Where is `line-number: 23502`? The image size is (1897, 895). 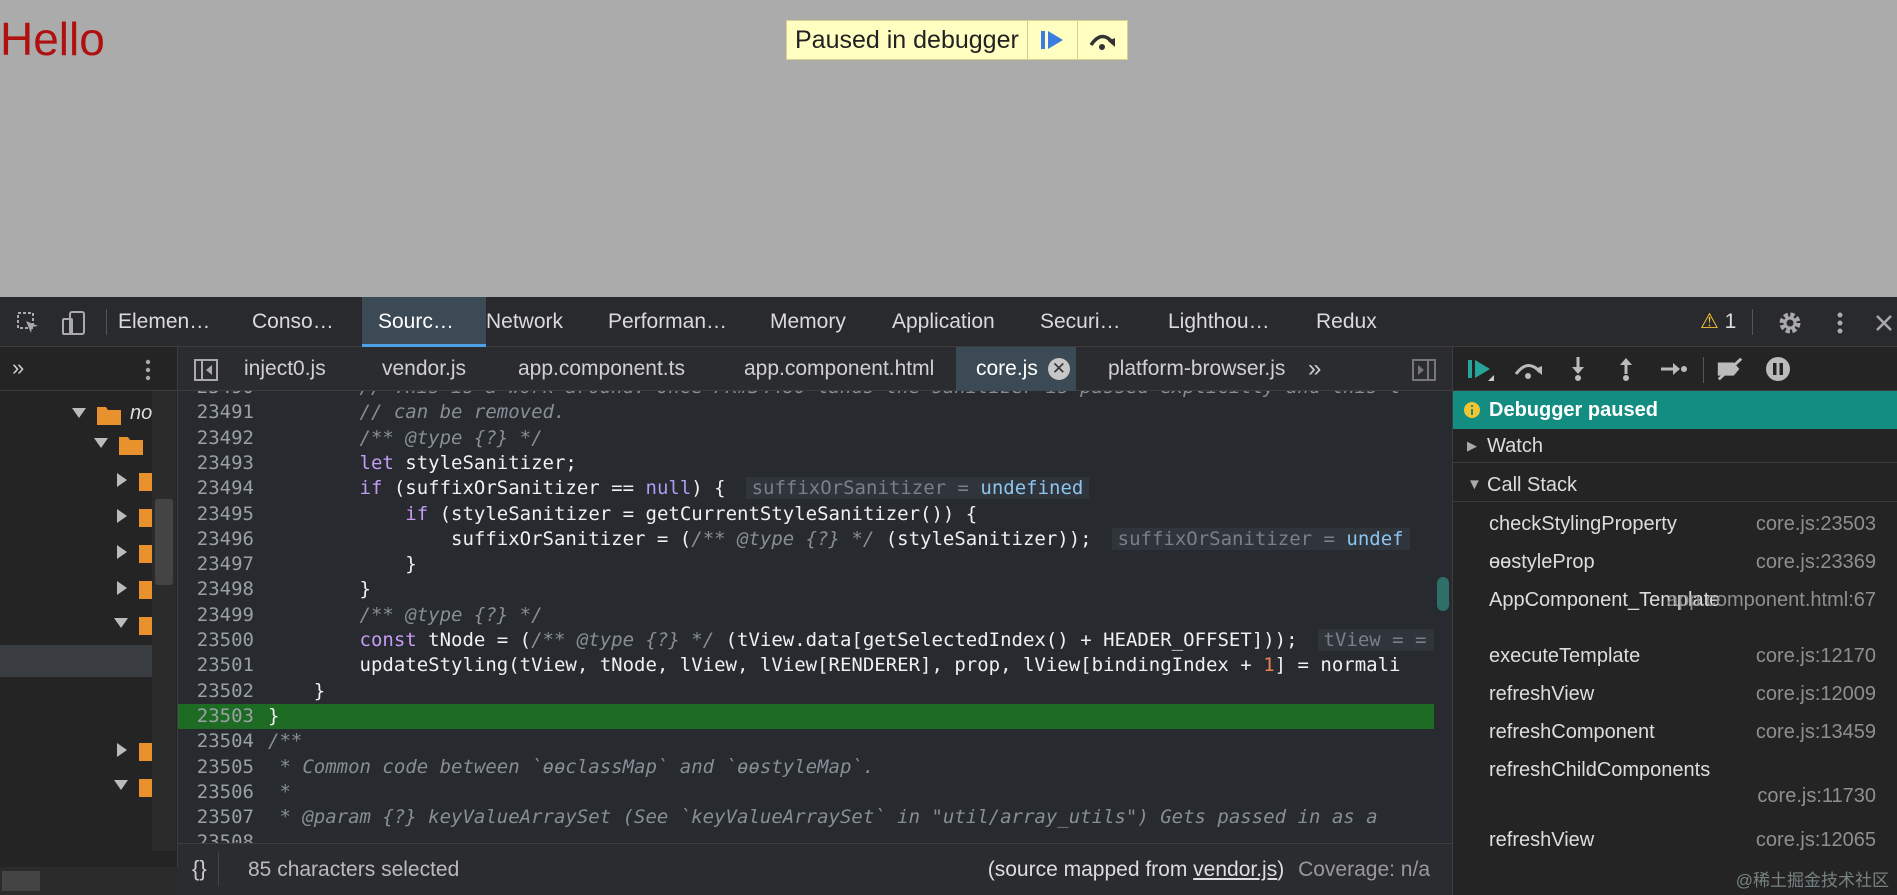
line-number: 23502 is located at coordinates (216, 691).